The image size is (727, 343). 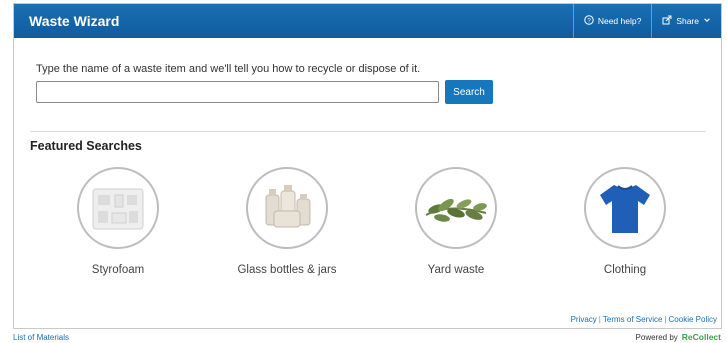 I want to click on divider, so click(x=368, y=131).